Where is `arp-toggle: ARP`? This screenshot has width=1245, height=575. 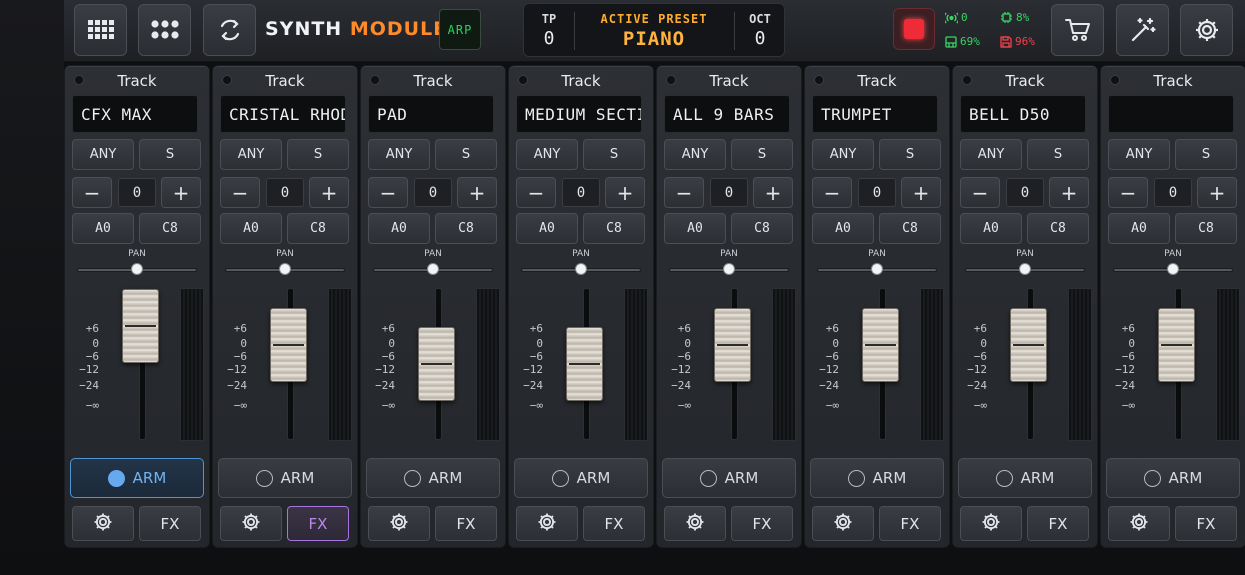 arp-toggle: ARP is located at coordinates (460, 29).